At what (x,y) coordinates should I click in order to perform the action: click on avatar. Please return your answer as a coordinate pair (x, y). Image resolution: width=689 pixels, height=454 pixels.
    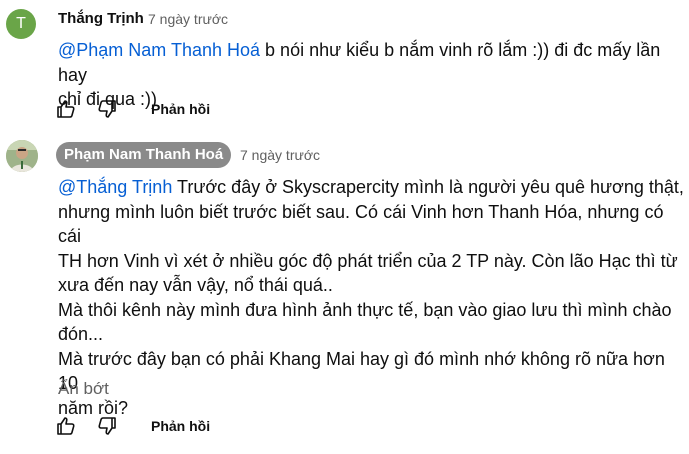
    Looking at the image, I should click on (22, 156).